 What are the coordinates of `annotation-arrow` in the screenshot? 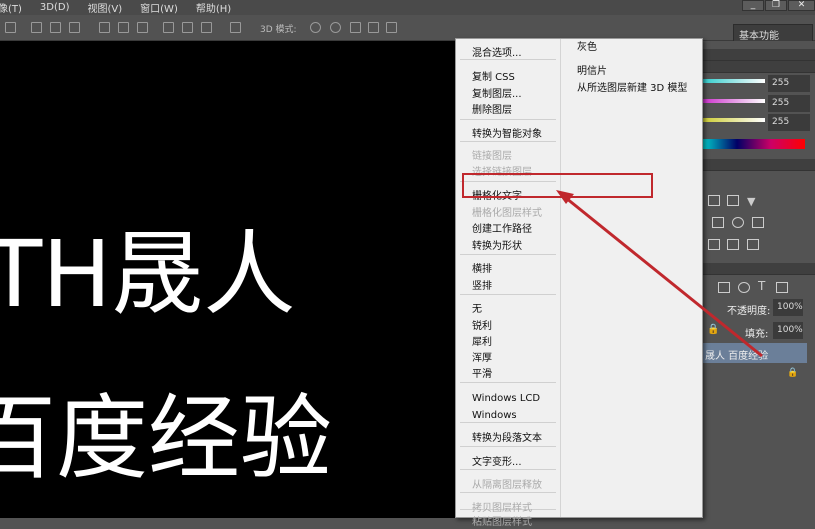 It's located at (659, 274).